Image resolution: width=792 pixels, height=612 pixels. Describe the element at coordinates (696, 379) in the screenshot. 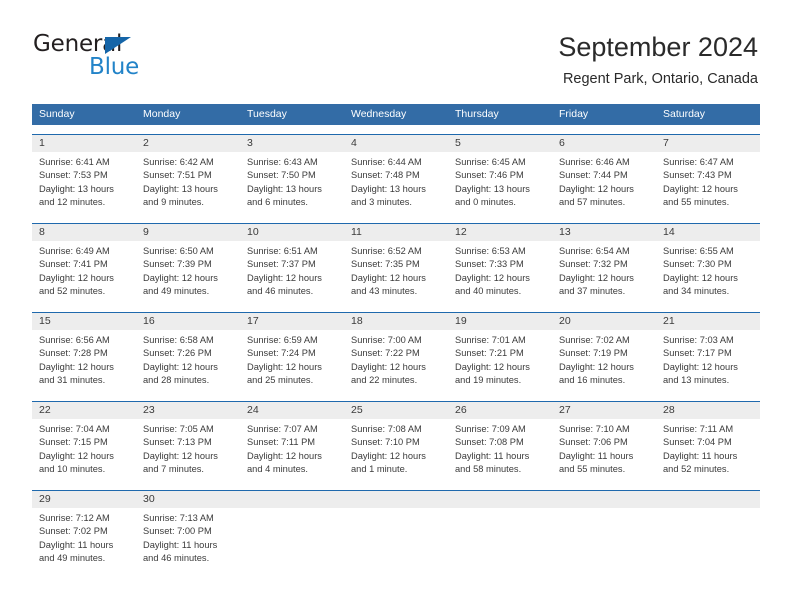

I see `daylight-line2: and 13 minutes.` at that location.